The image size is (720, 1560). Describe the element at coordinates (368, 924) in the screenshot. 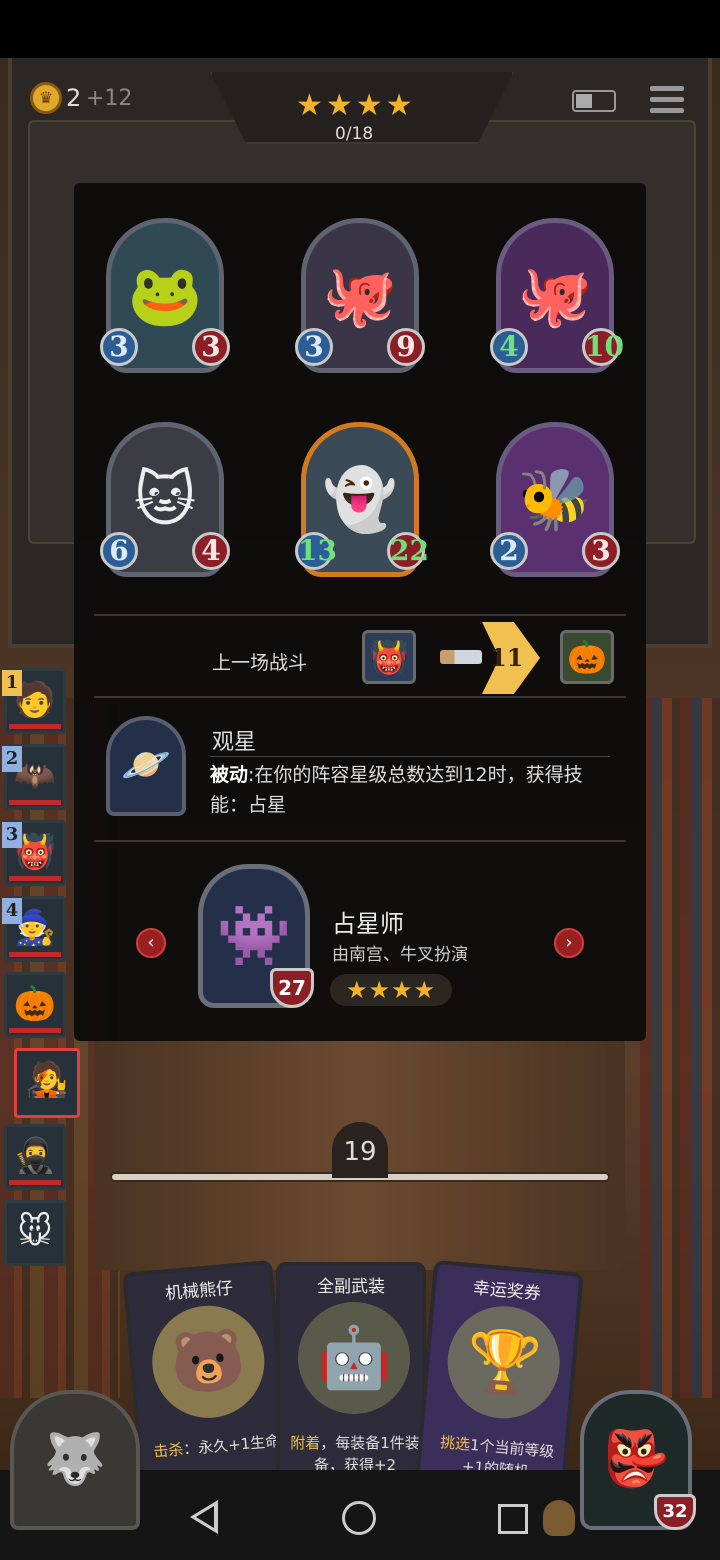

I see `hero-name: 占星师` at that location.